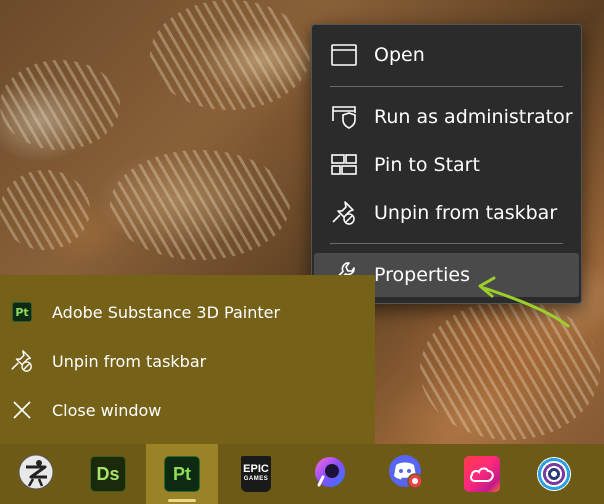 The height and width of the screenshot is (504, 604). Describe the element at coordinates (107, 410) in the screenshot. I see `jump-list-label: Close window` at that location.